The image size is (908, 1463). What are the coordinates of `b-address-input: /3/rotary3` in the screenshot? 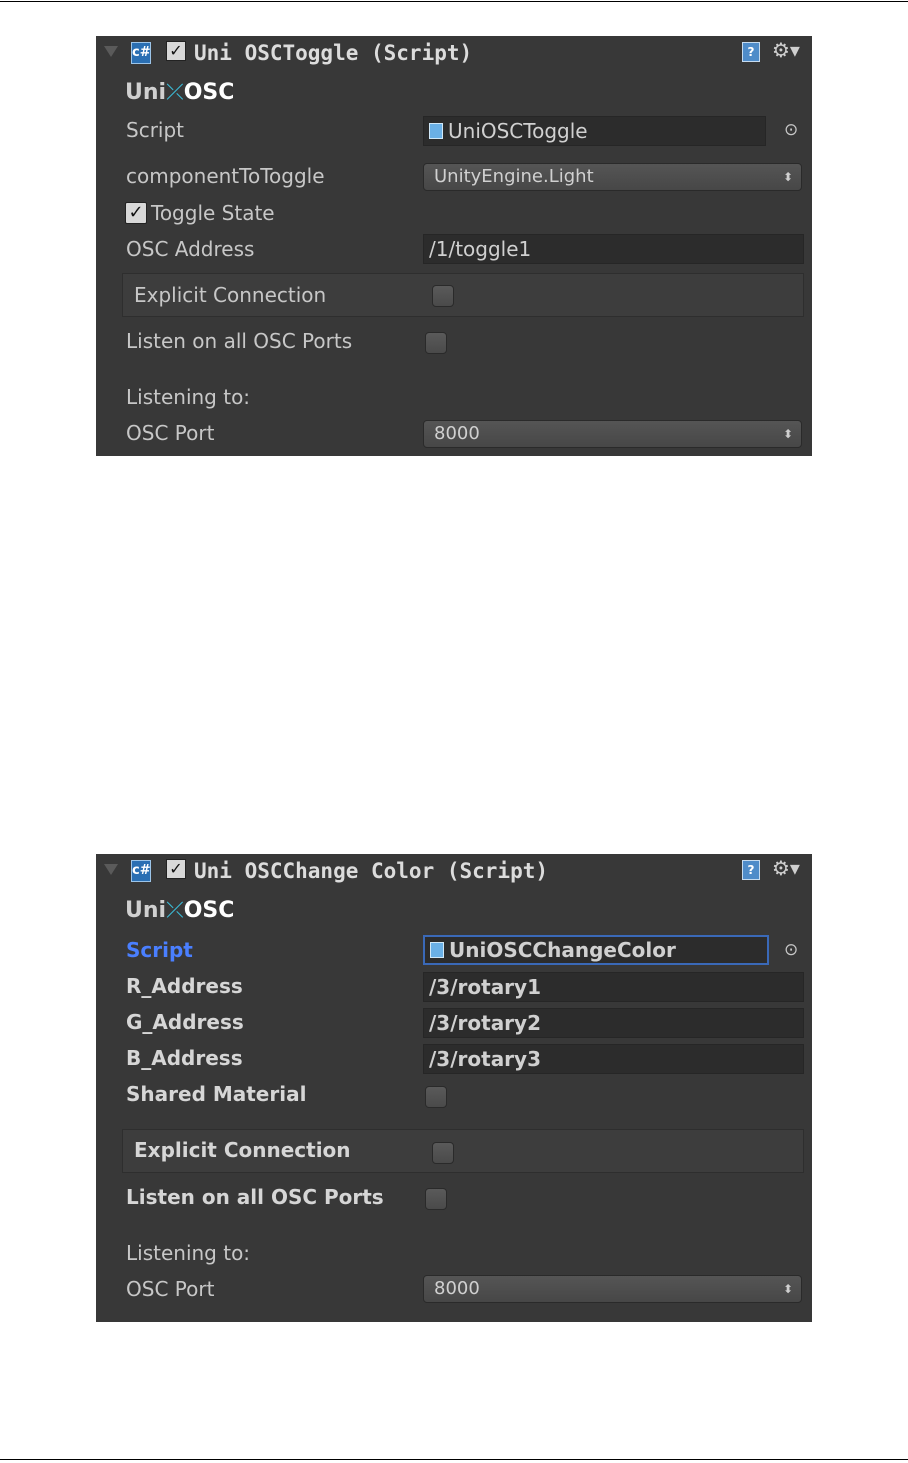 It's located at (613, 1059).